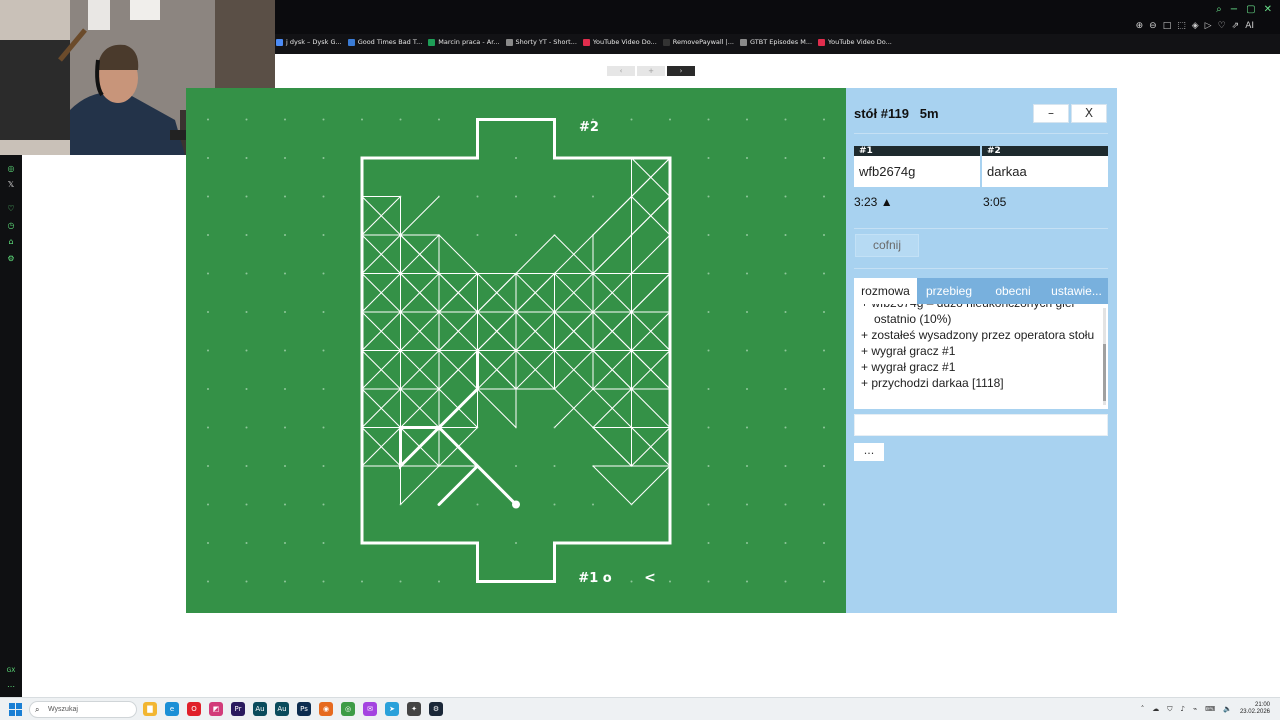 The image size is (1280, 720). Describe the element at coordinates (651, 71) in the screenshot. I see `add-page-button: +` at that location.